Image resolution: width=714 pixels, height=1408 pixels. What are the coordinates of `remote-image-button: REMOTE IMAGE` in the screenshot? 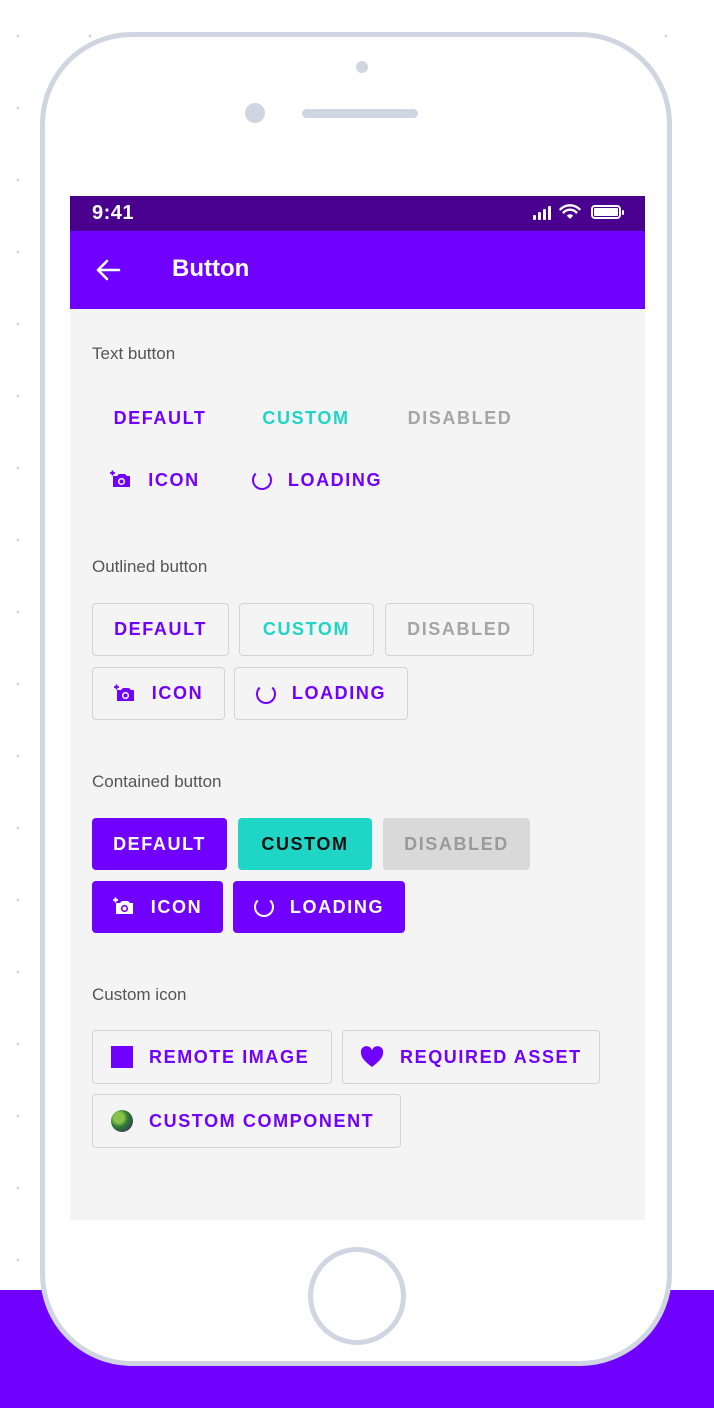 It's located at (212, 1057).